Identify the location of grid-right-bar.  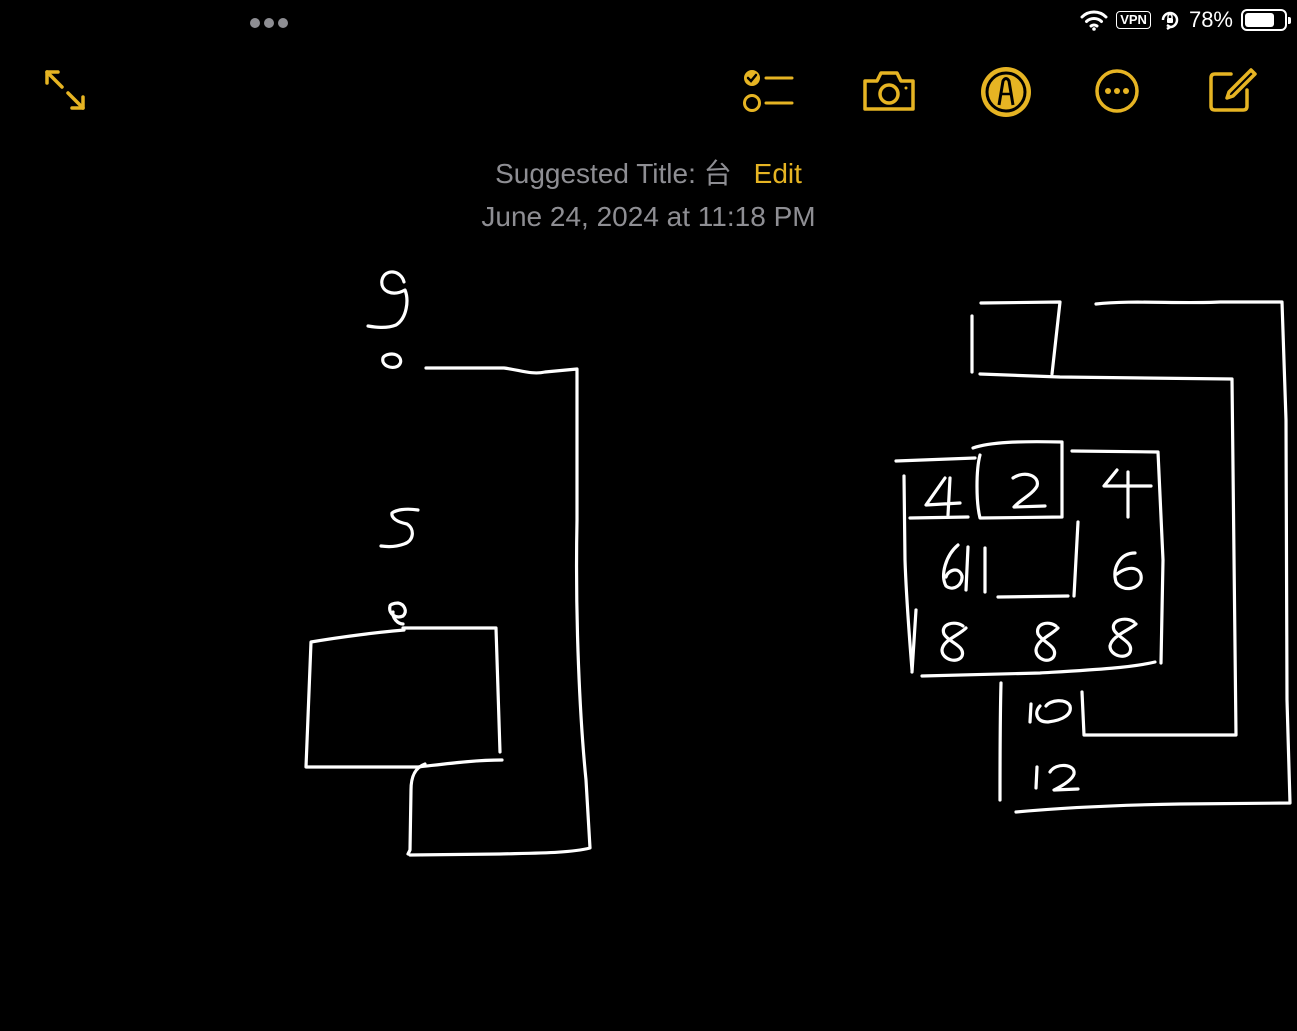
(914, 641).